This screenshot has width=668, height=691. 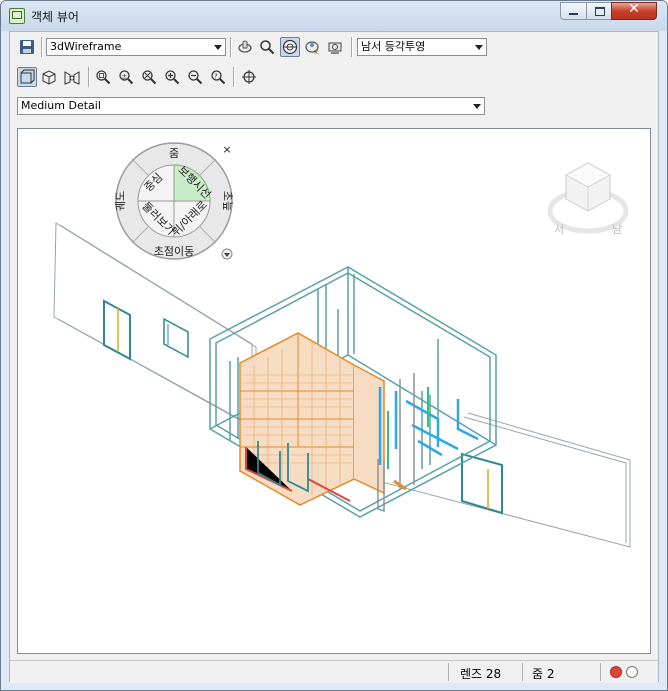 What do you see at coordinates (17, 16) in the screenshot?
I see `app-icon` at bounding box center [17, 16].